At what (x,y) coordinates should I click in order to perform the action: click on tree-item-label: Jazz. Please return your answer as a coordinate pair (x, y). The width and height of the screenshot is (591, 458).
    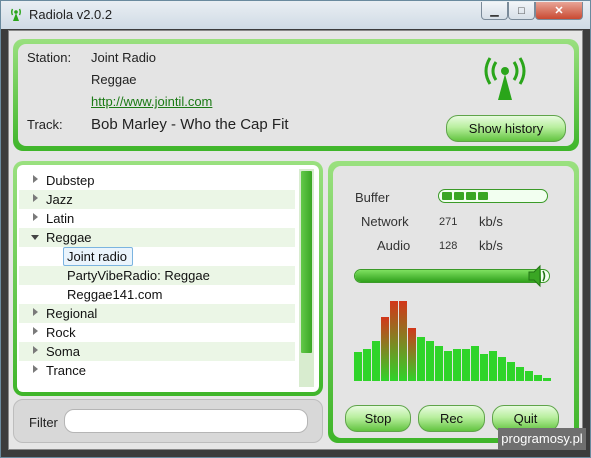
    Looking at the image, I should click on (59, 199).